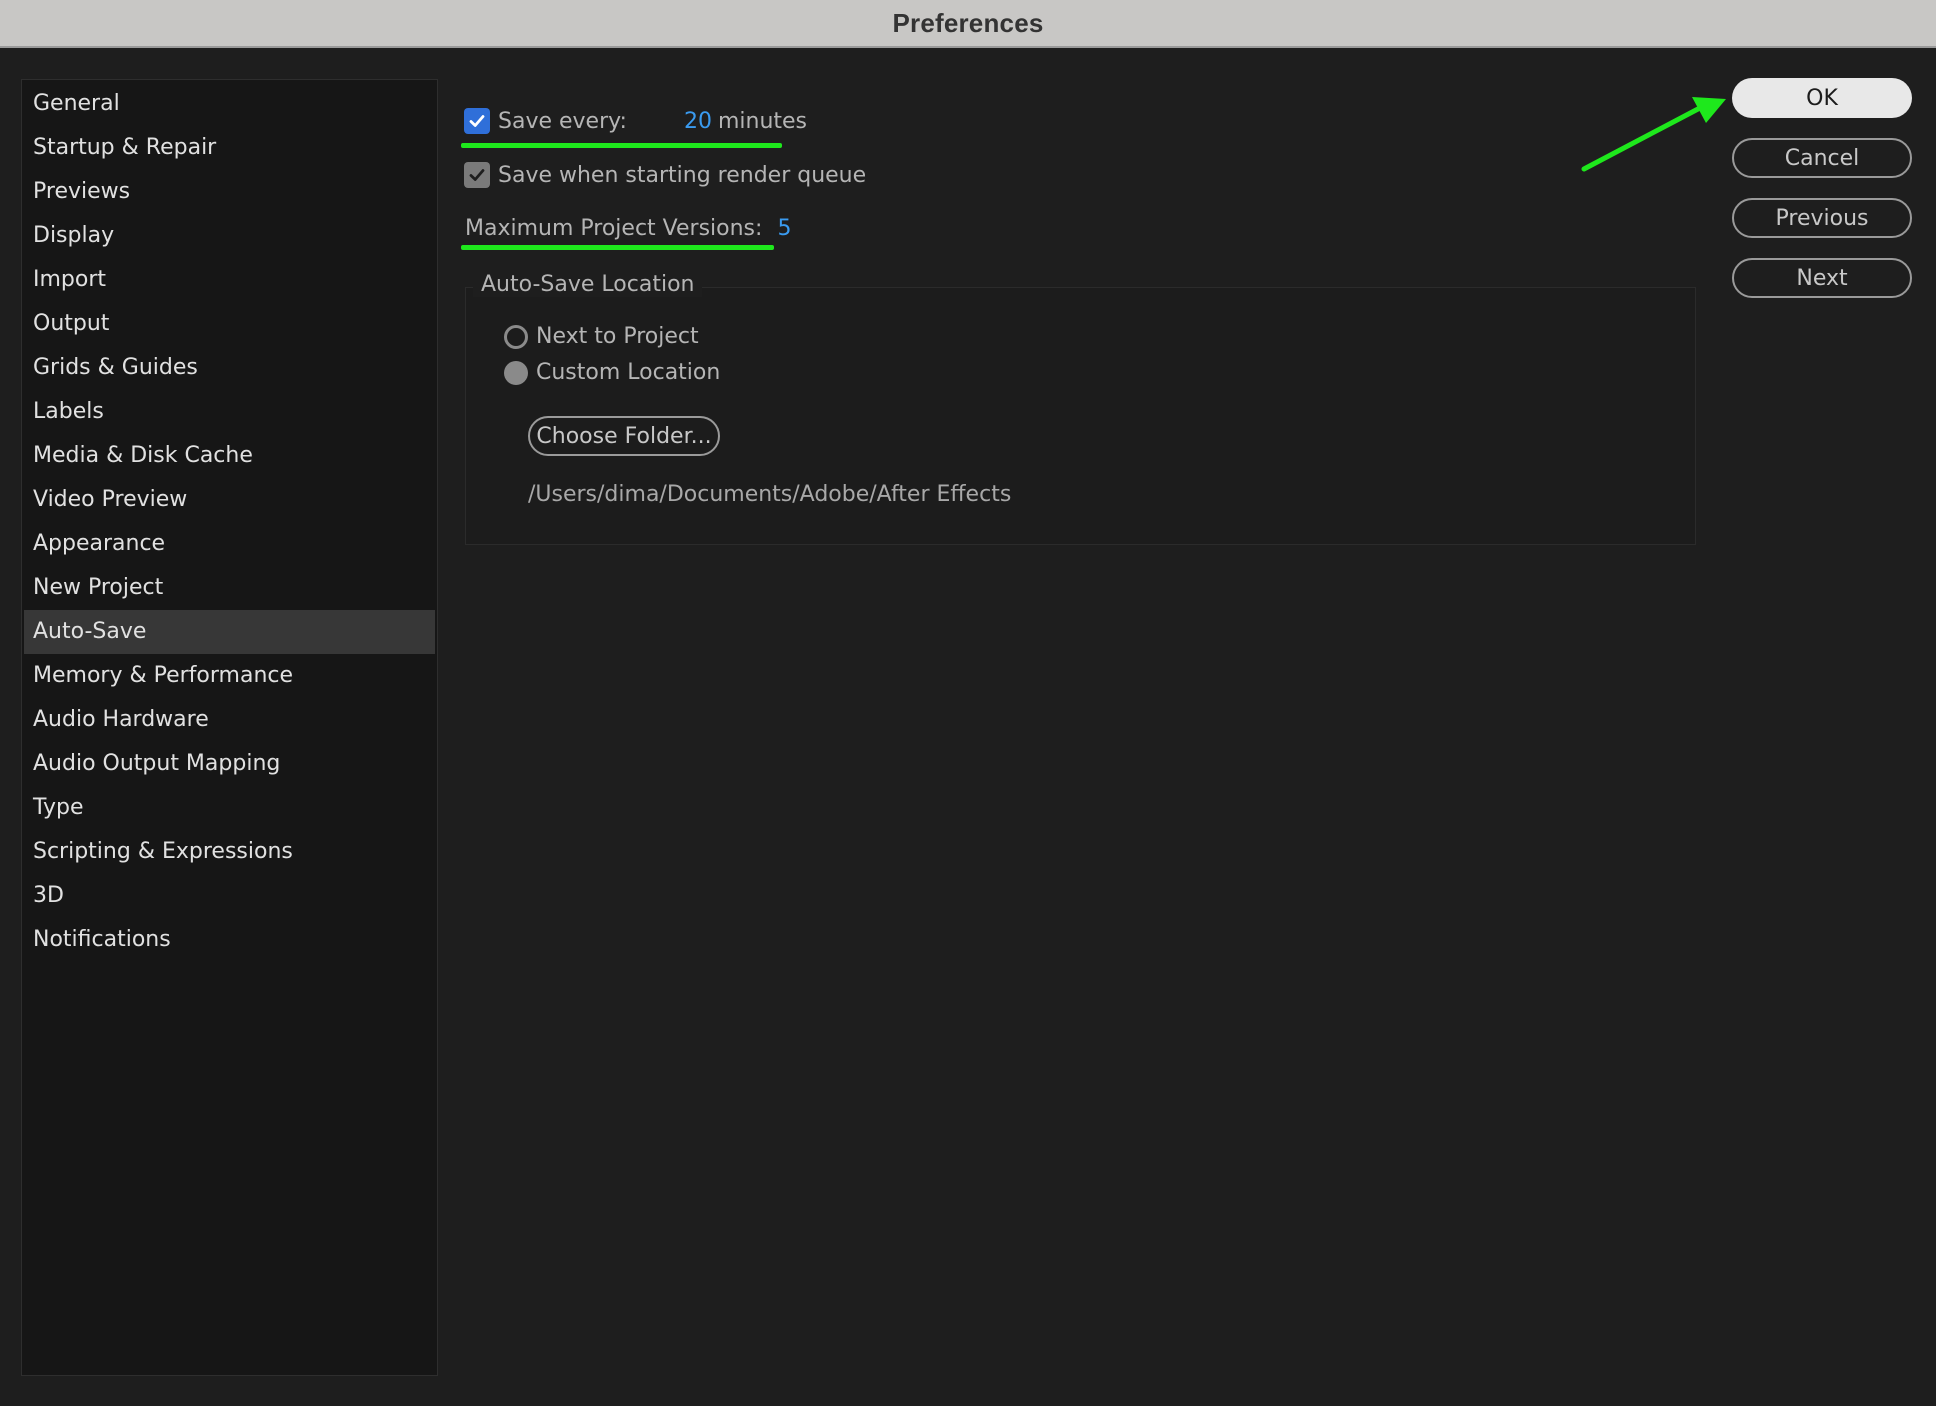  Describe the element at coordinates (229, 544) in the screenshot. I see `sidebar-item-appearance: Appearance` at that location.